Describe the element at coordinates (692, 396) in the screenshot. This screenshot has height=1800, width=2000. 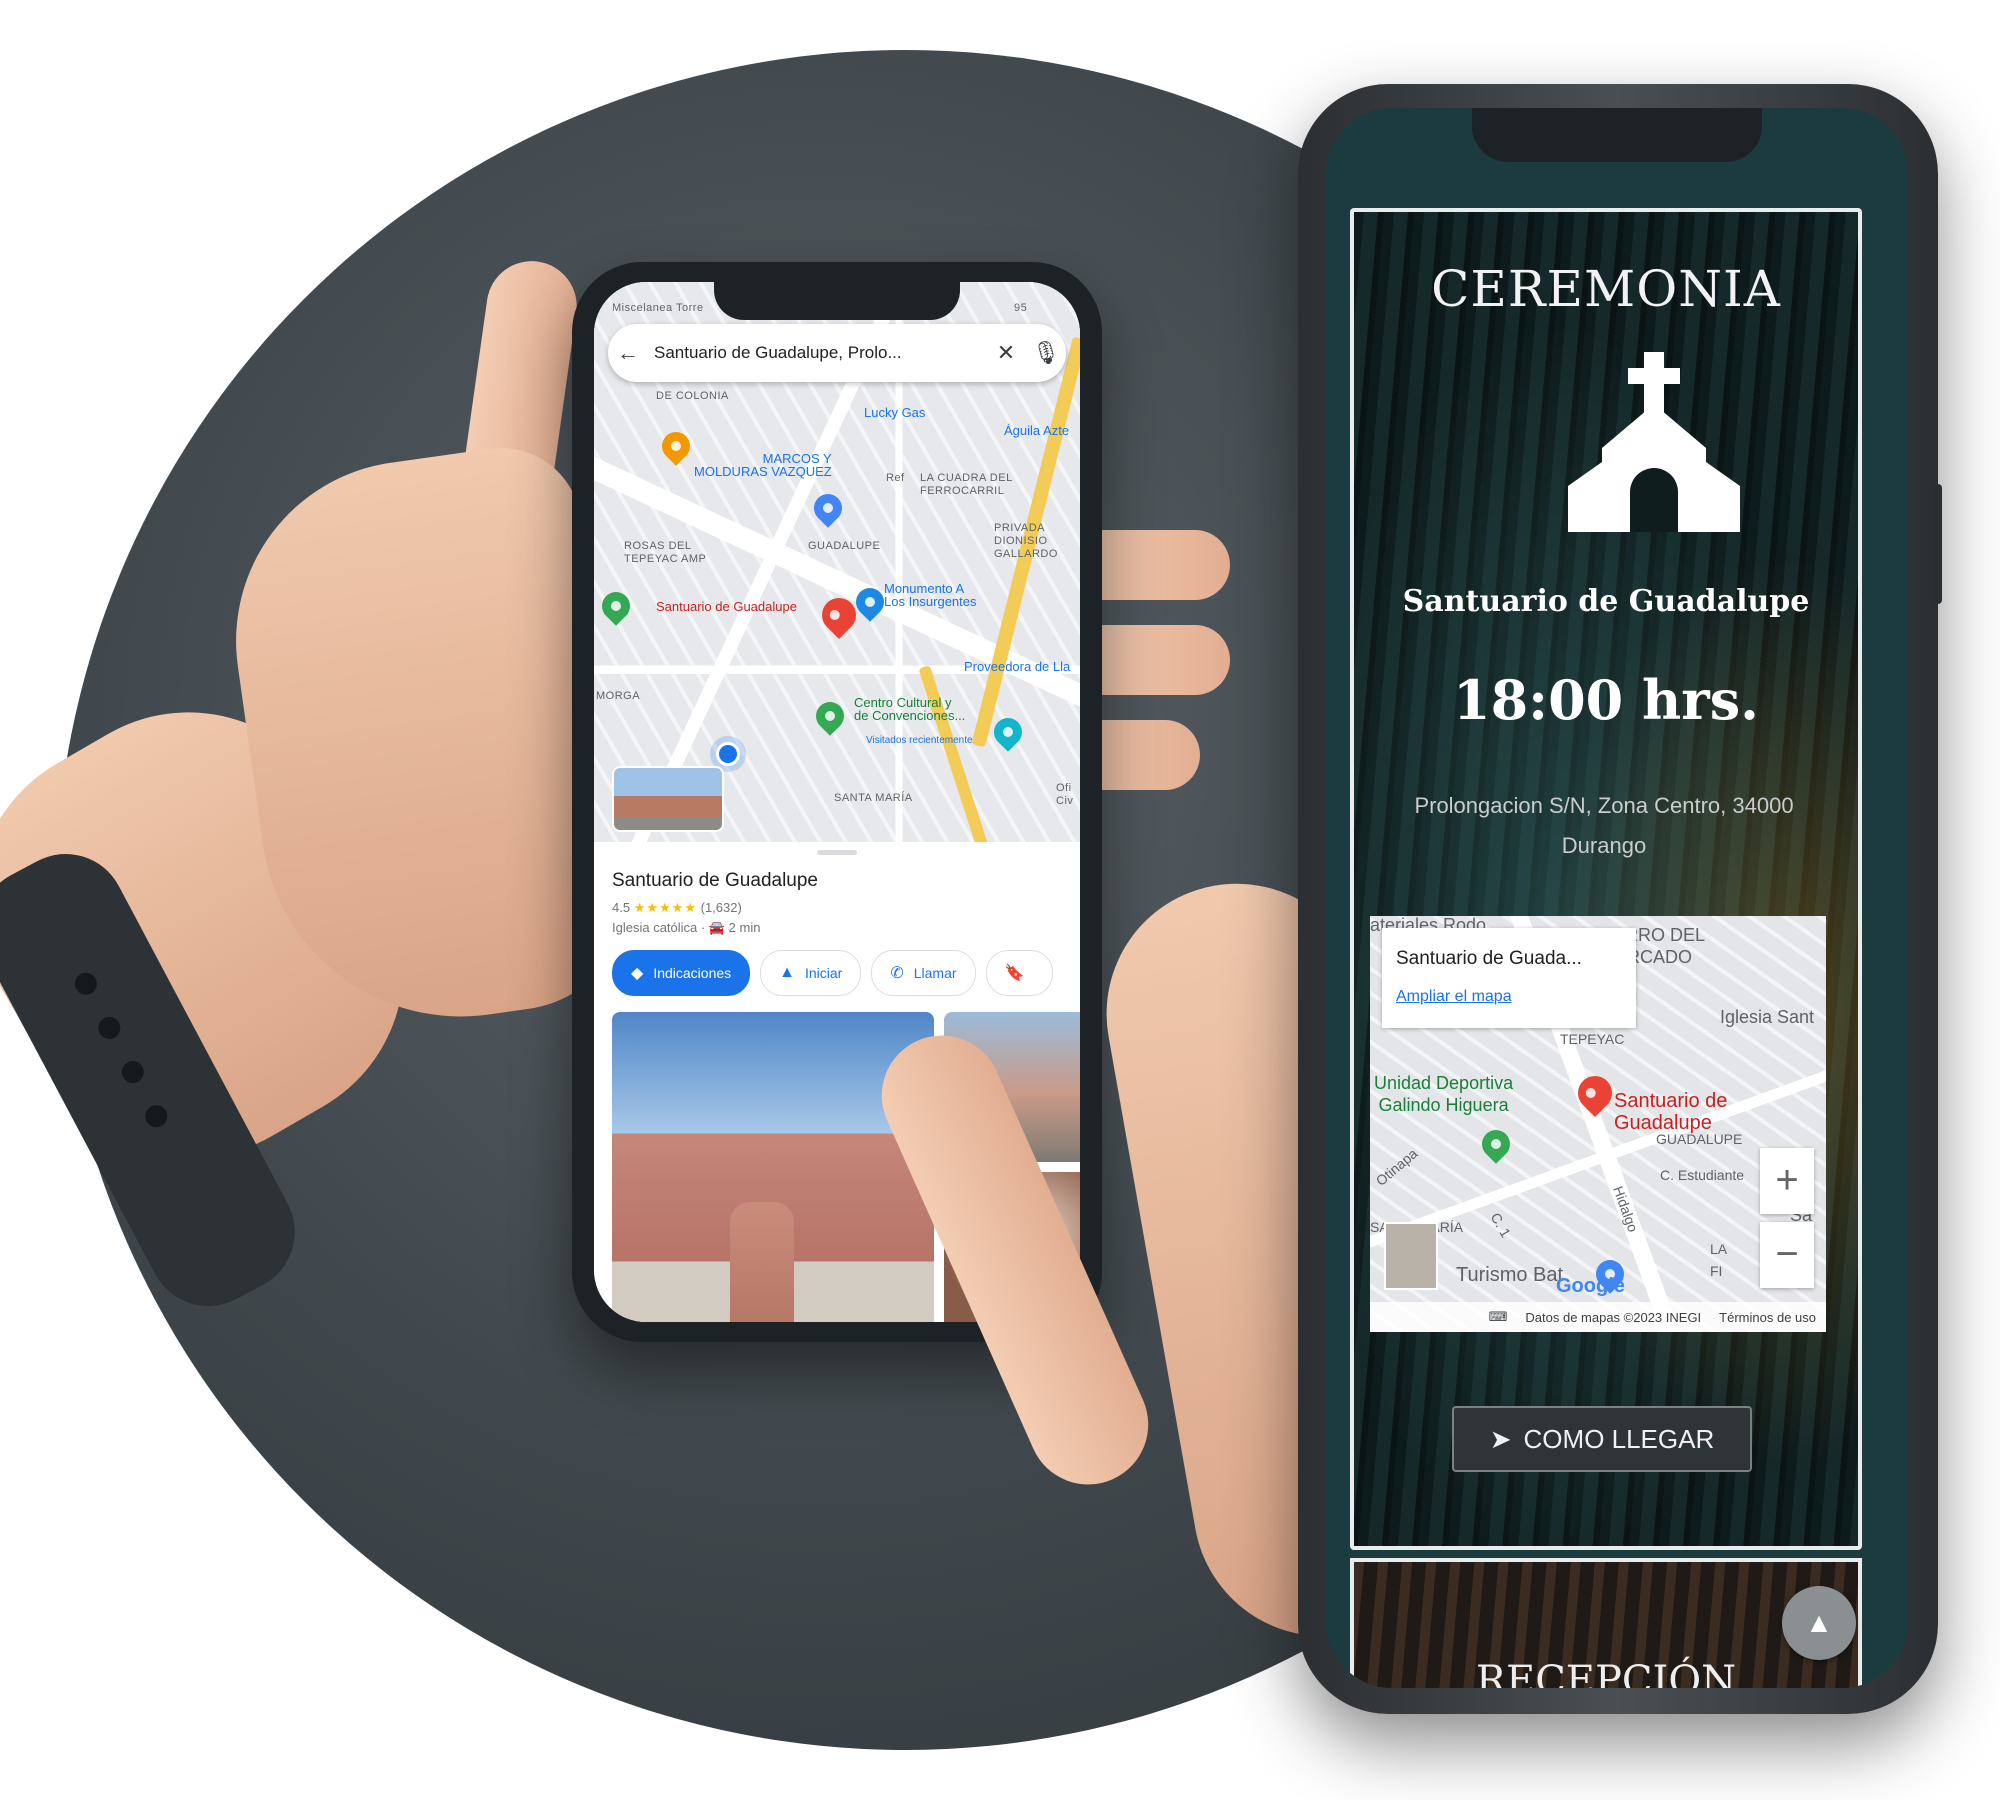
I see `map-label-colonia: DE COLONIA` at that location.